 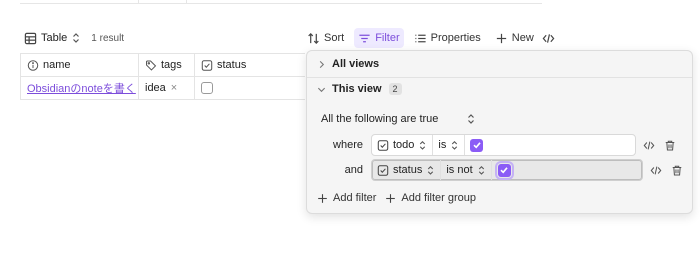 I want to click on add-filter-label: Add filter, so click(x=355, y=198).